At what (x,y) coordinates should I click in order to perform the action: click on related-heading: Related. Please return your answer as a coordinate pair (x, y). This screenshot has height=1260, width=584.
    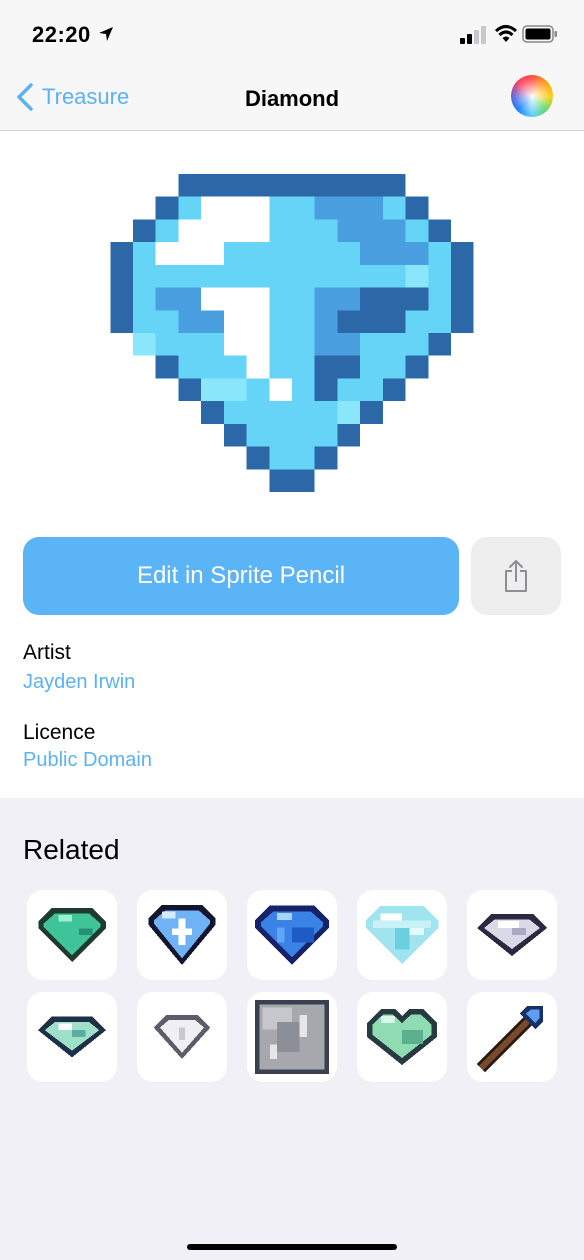
    Looking at the image, I should click on (71, 849).